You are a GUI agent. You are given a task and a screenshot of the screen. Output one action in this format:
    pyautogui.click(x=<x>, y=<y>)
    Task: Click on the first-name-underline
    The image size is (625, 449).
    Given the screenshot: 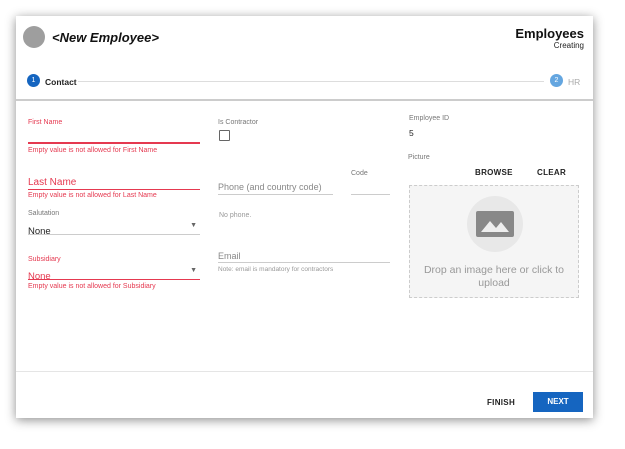 What is the action you would take?
    pyautogui.click(x=114, y=143)
    